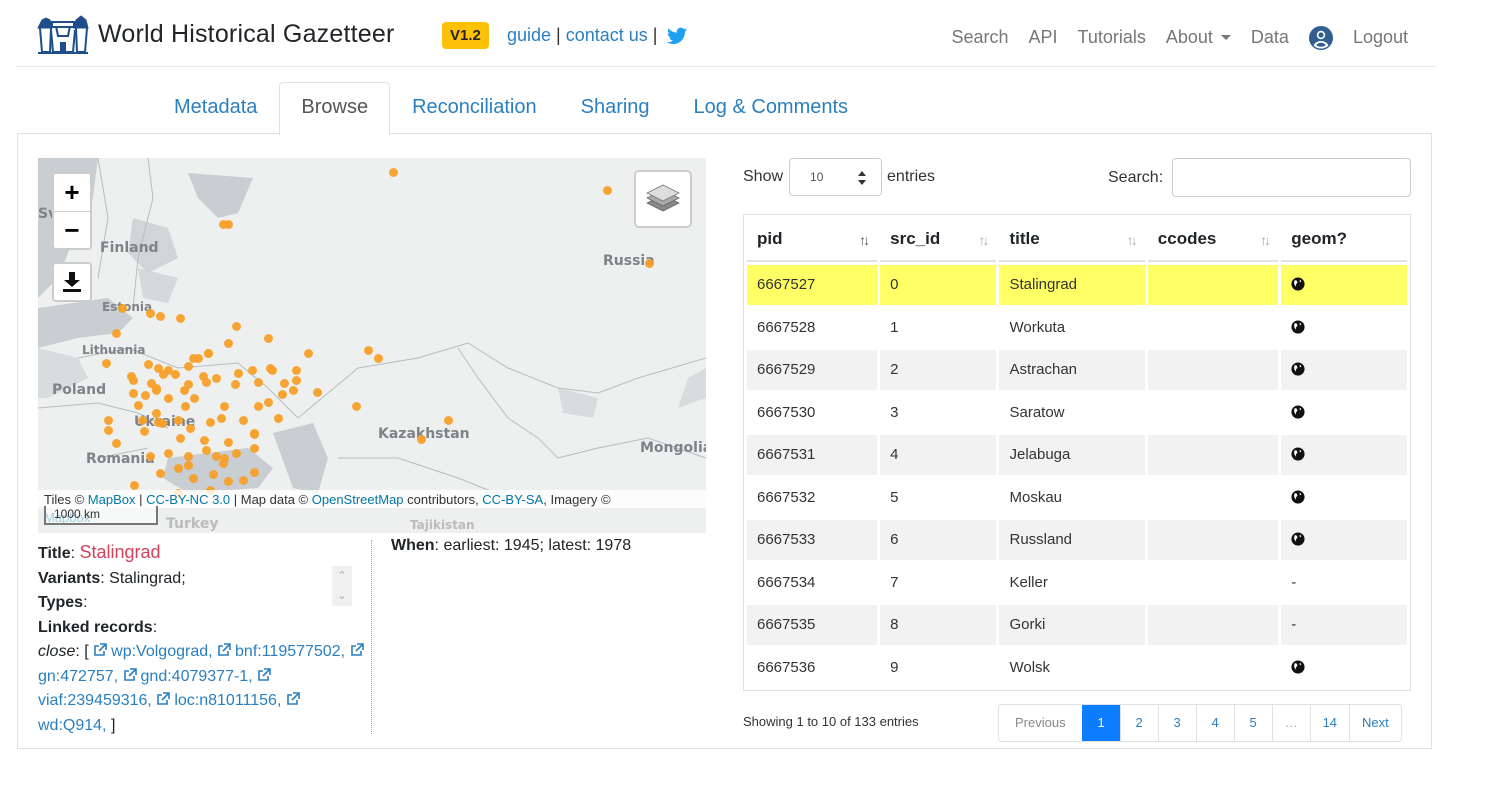 Image resolution: width=1497 pixels, height=791 pixels. Describe the element at coordinates (474, 108) in the screenshot. I see `tab-reconciliation: Reconciliation` at that location.